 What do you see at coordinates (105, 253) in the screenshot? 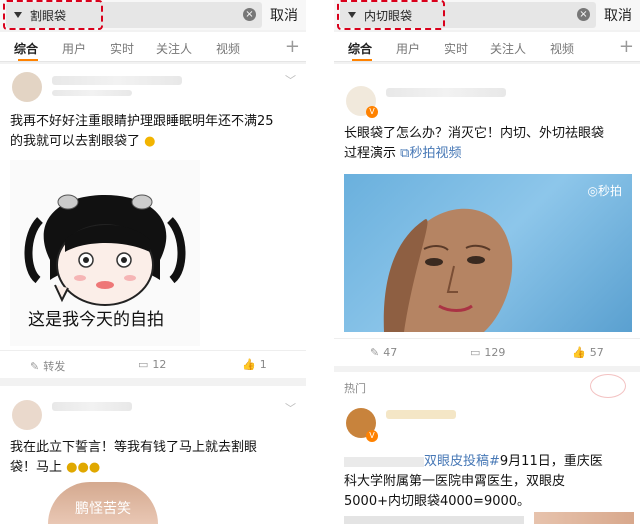
I see `meme-image: 这是我今天的自拍` at bounding box center [105, 253].